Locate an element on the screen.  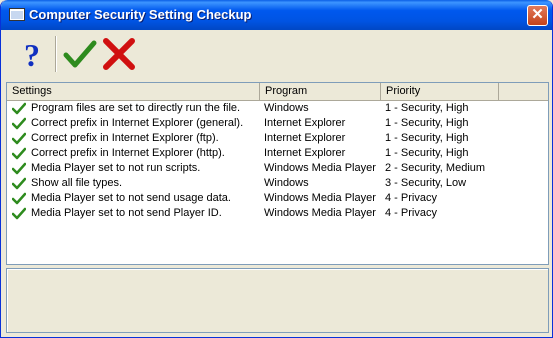
column-header-program: Program is located at coordinates (320, 92).